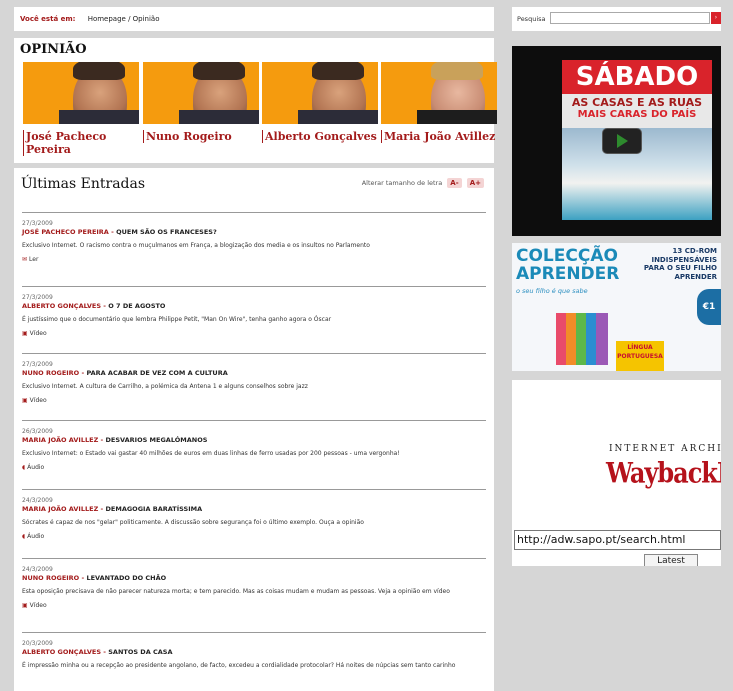 The height and width of the screenshot is (691, 733). What do you see at coordinates (53, 49) in the screenshot?
I see `opinion-title: OPINIÃO` at bounding box center [53, 49].